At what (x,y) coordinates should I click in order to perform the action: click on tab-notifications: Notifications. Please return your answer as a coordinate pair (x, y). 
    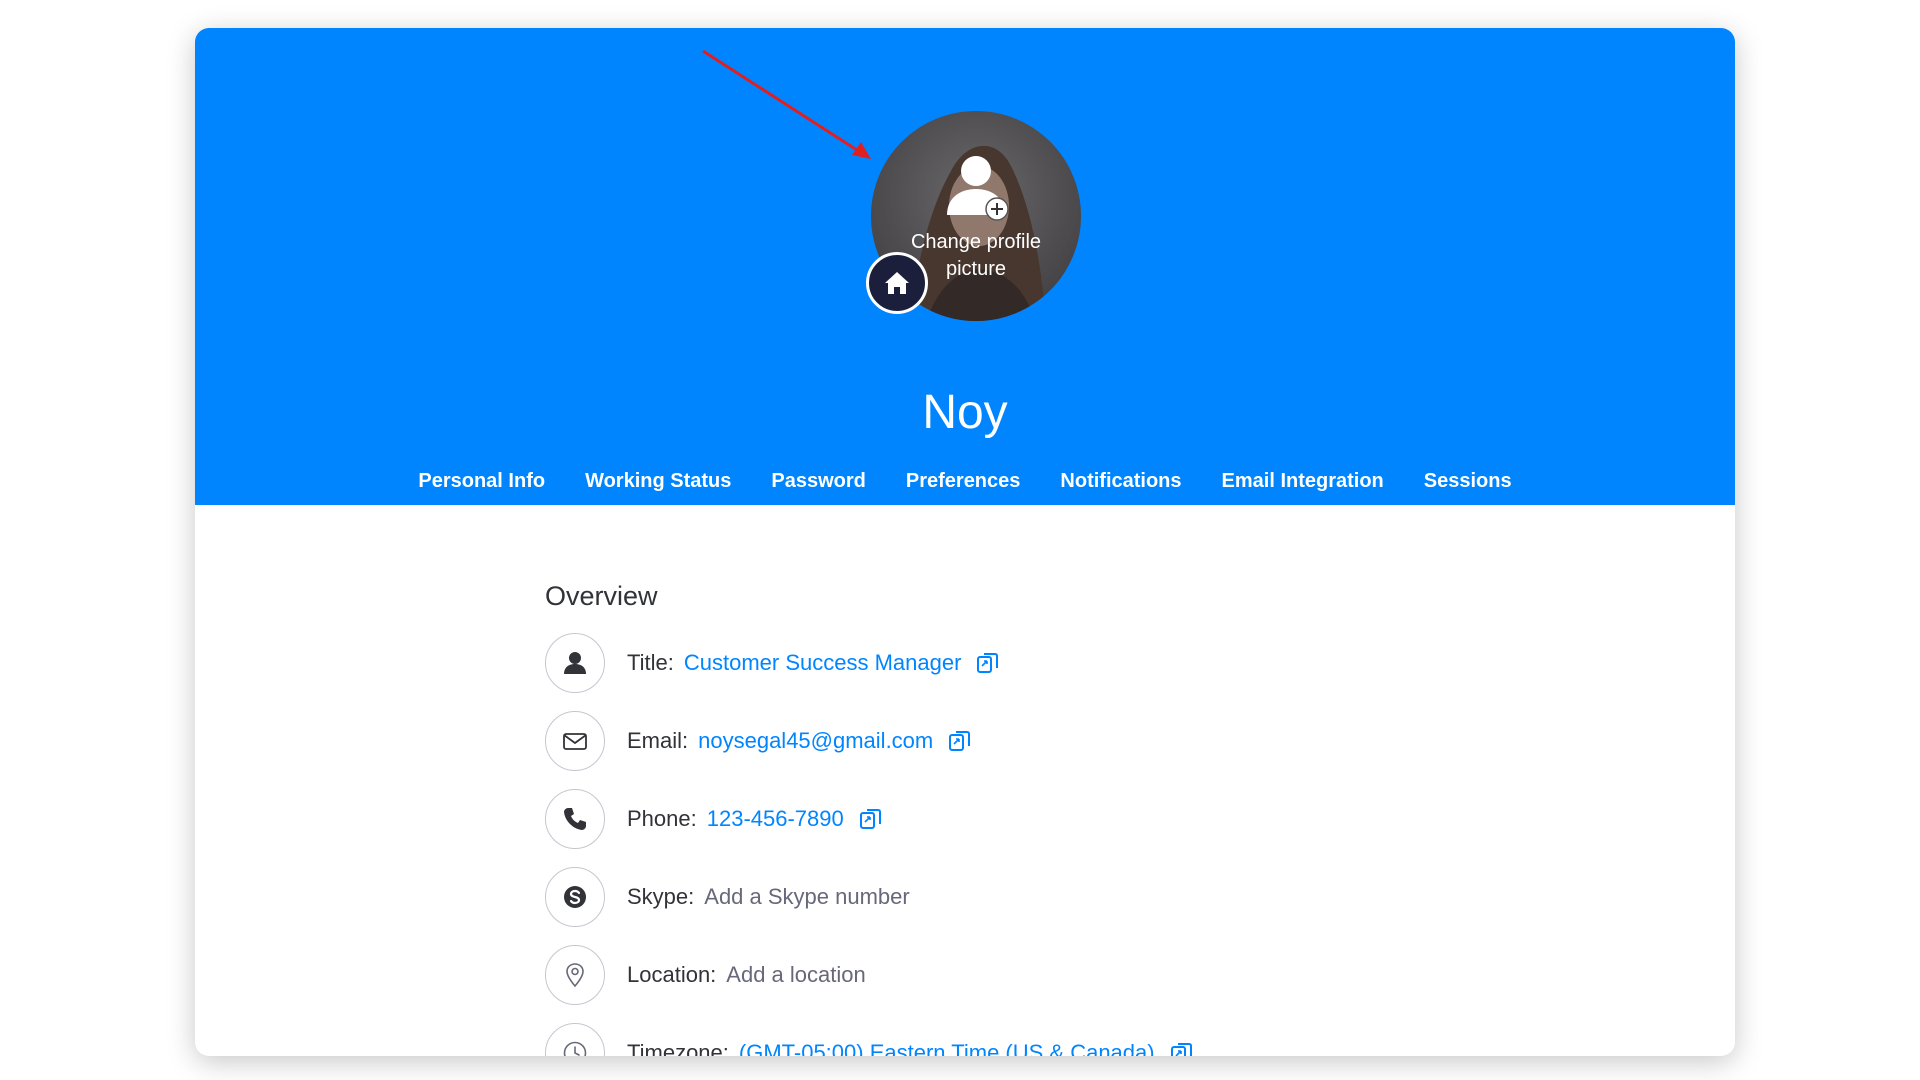
    Looking at the image, I should click on (1120, 486).